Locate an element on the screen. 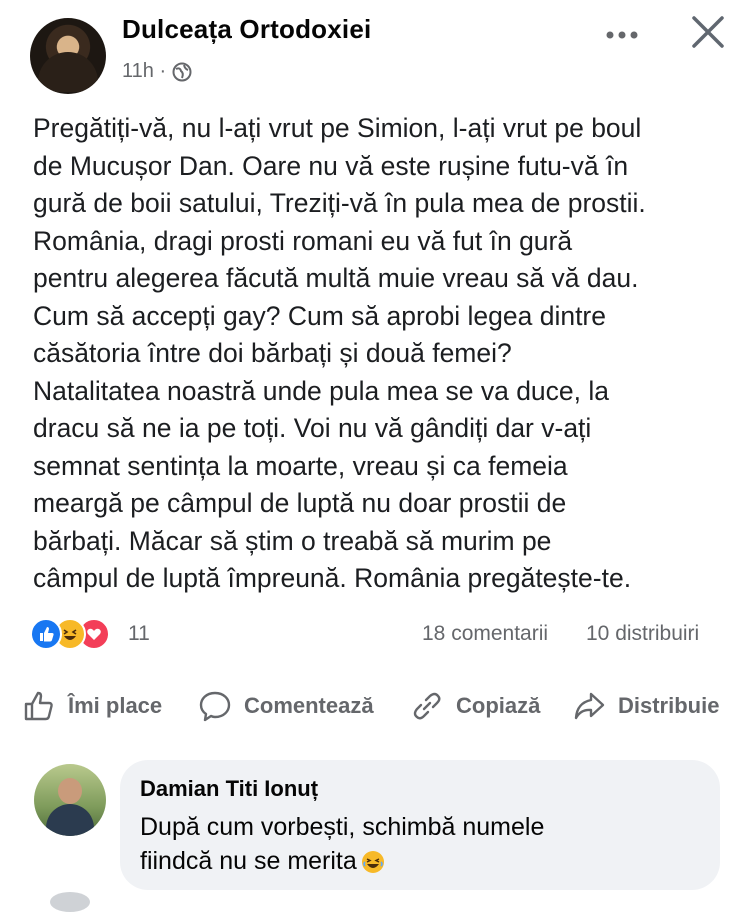 Image resolution: width=754 pixels, height=912 pixels. share-label: Distribuie is located at coordinates (669, 705).